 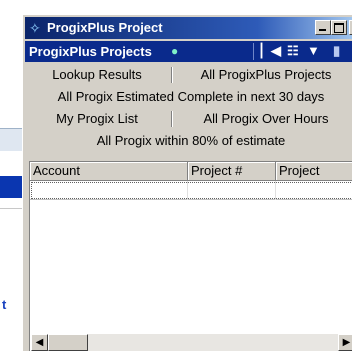 I want to click on toolbar: ProgixPlus Projects ● ▏◀ ☷ ▼ ▮, so click(x=188, y=51).